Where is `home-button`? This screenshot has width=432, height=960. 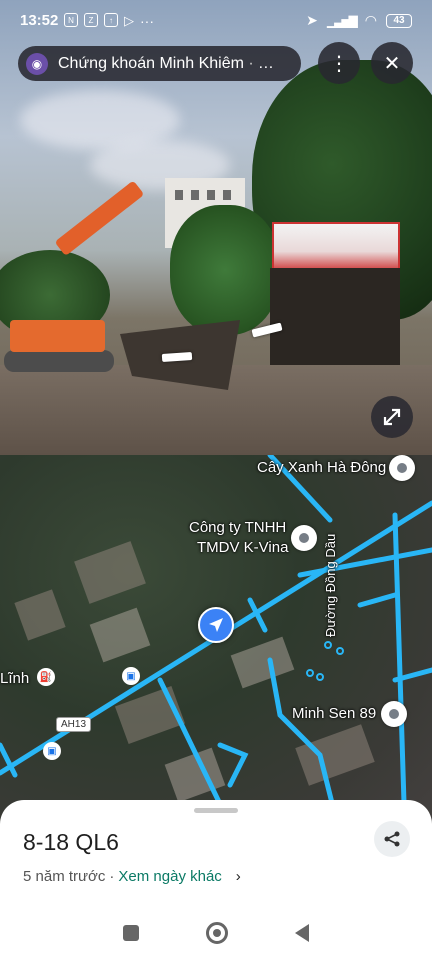
home-button is located at coordinates (216, 932).